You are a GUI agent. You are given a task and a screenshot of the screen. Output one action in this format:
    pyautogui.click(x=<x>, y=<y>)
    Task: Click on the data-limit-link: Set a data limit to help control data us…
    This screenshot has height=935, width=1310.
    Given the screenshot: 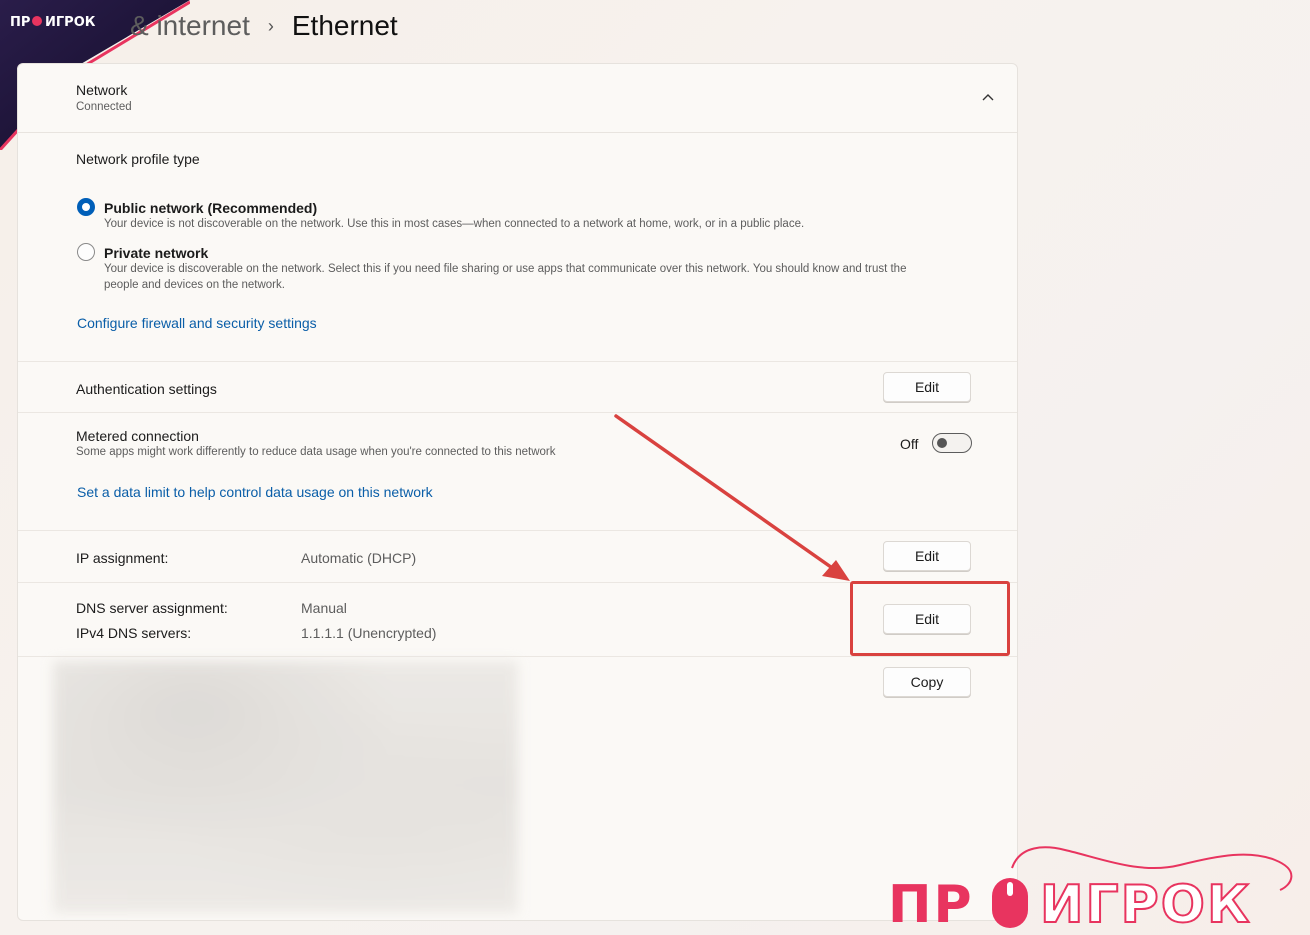 What is the action you would take?
    pyautogui.click(x=255, y=492)
    